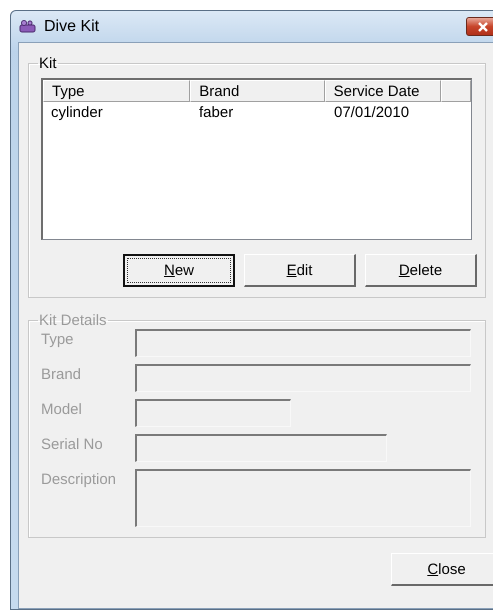 The image size is (493, 610). What do you see at coordinates (48, 63) in the screenshot?
I see `group-title: Kit` at bounding box center [48, 63].